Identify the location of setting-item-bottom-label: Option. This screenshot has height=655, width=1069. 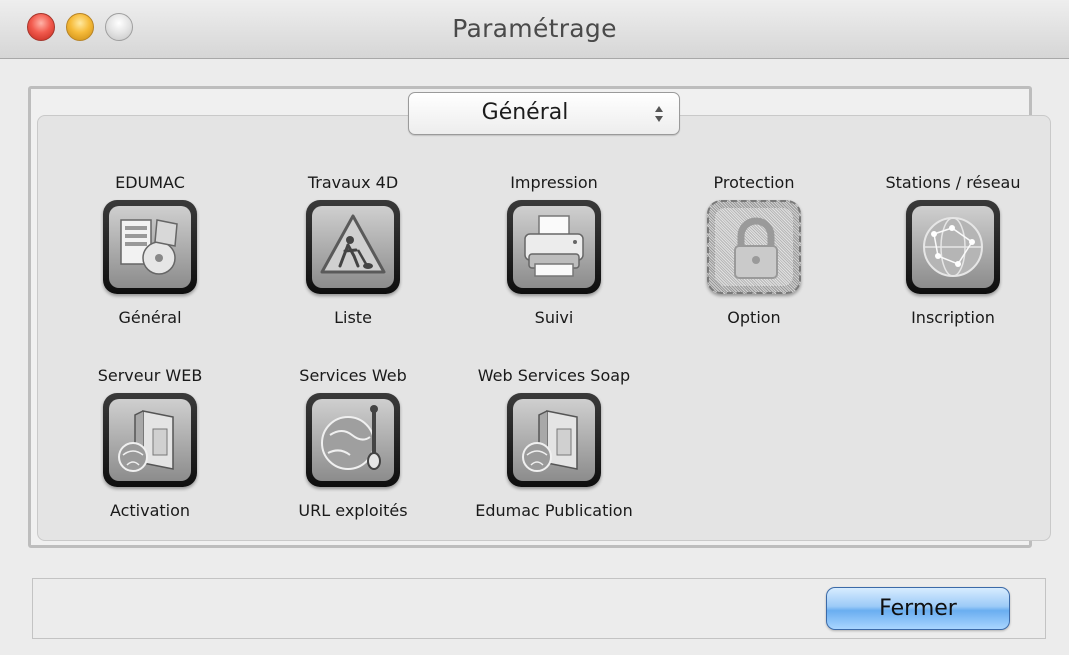
(754, 317).